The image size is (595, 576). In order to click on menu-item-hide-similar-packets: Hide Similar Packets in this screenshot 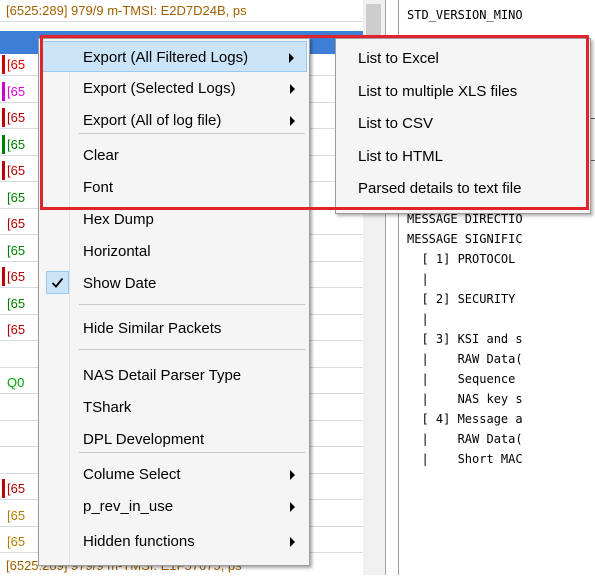, I will do `click(174, 328)`.